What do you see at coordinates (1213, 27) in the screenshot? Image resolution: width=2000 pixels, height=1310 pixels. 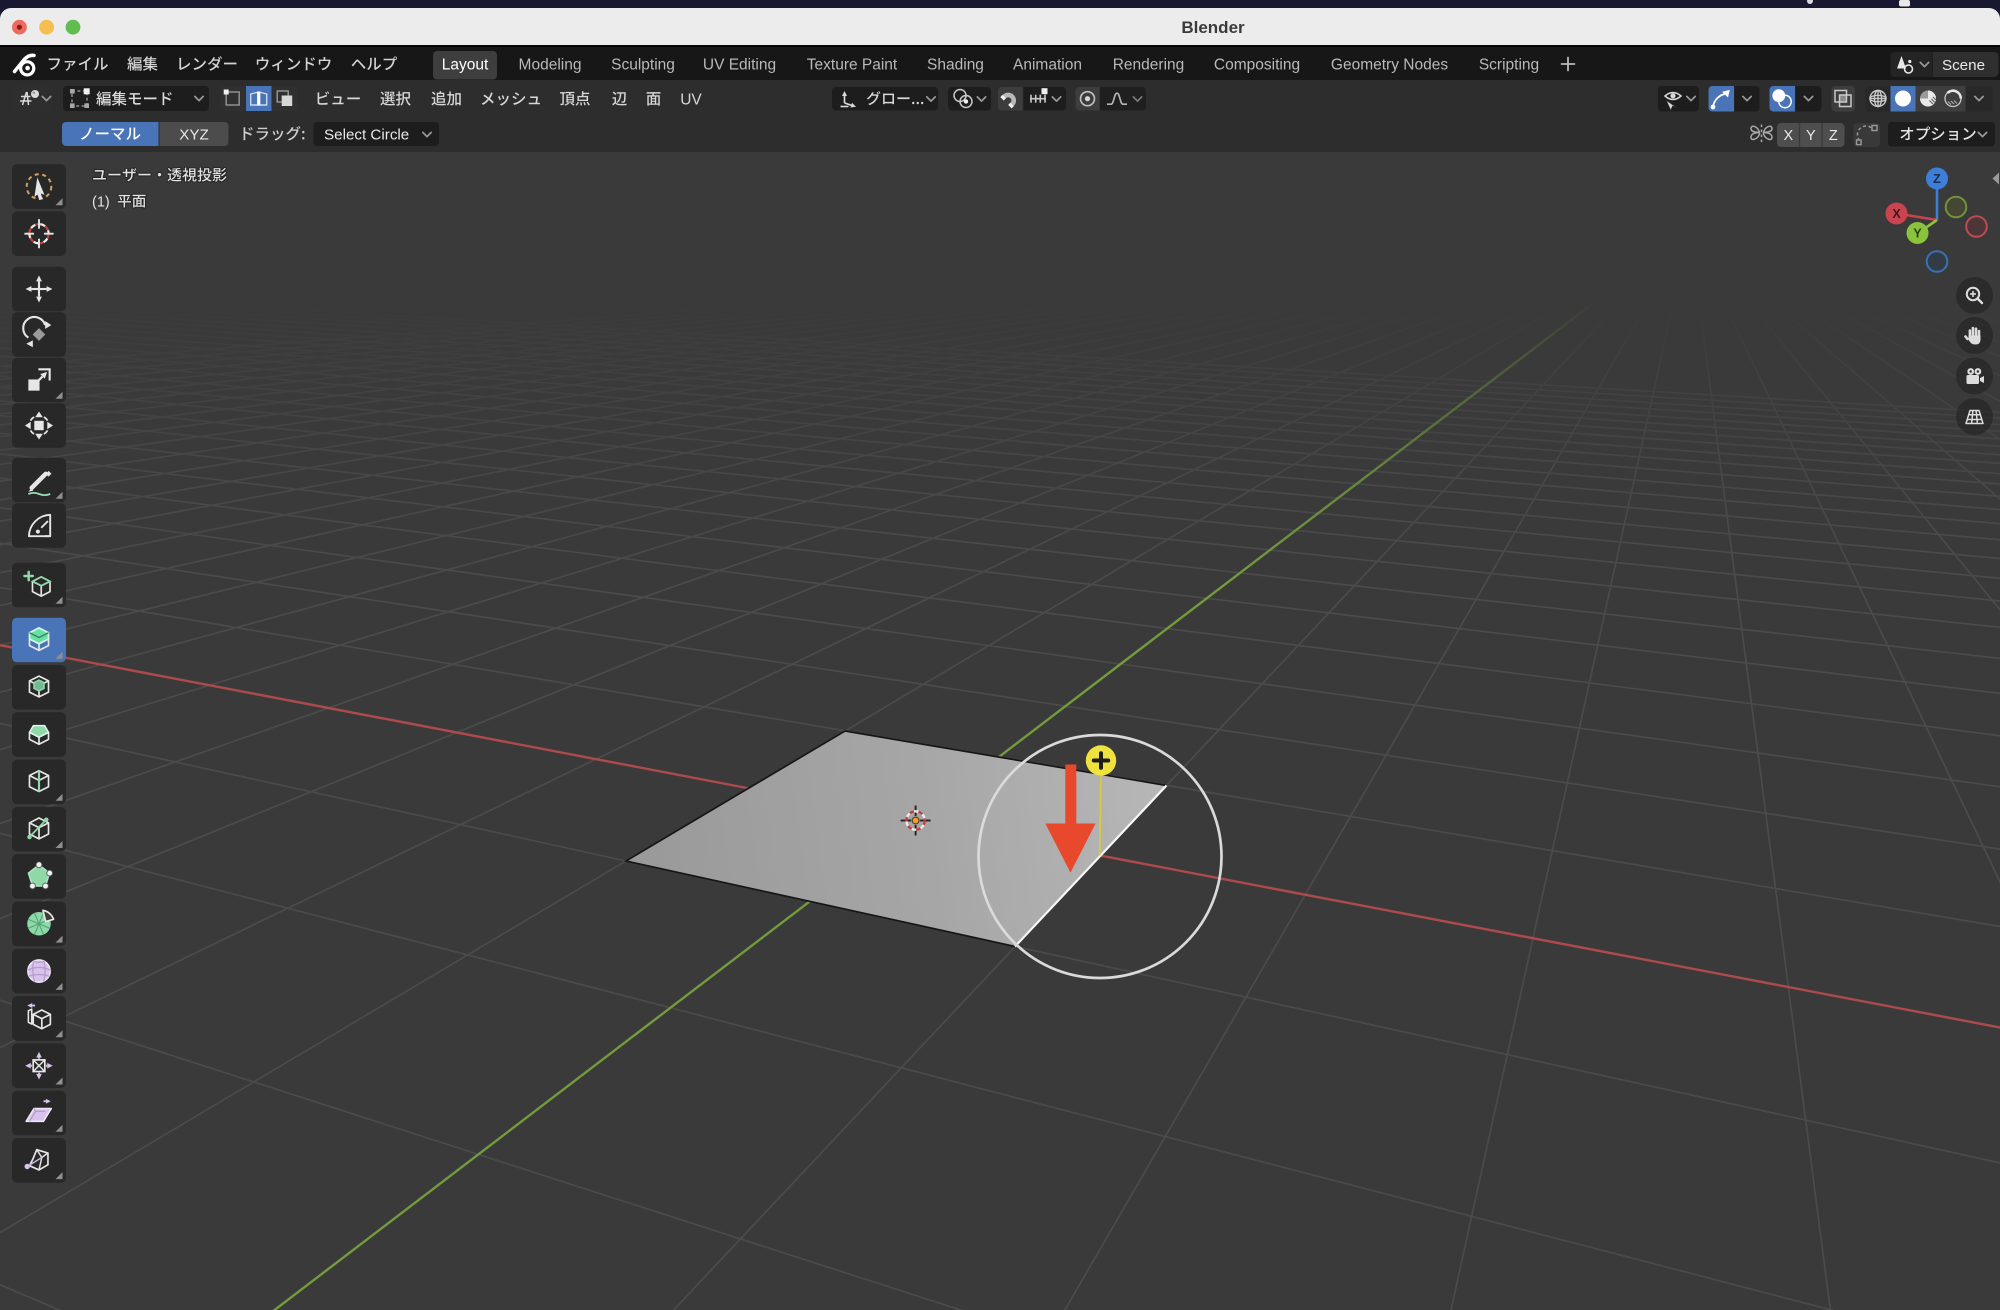 I see `svg-text: Blender` at bounding box center [1213, 27].